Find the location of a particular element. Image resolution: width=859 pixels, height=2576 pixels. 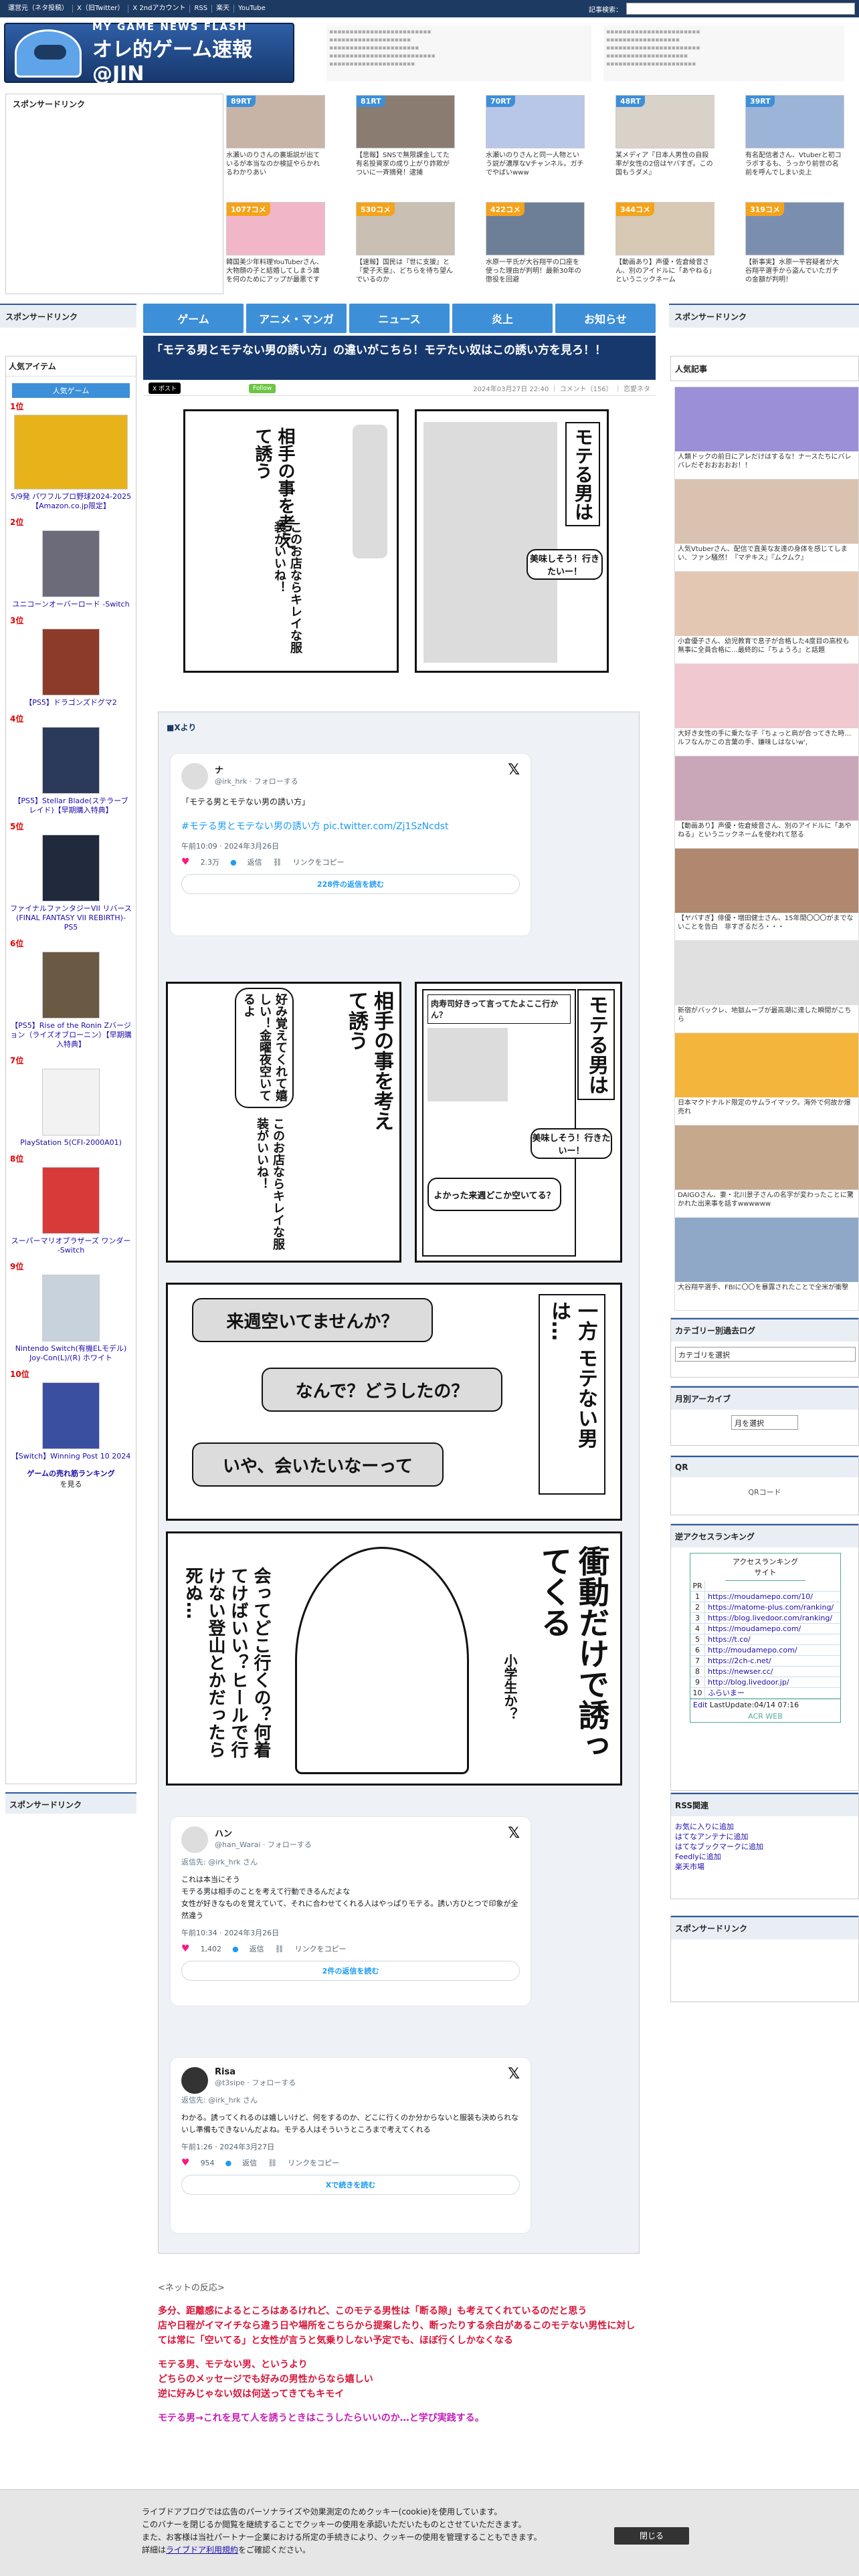

ranking-item: 7位 PlayStation 5(CFI-2000A01) is located at coordinates (71, 1101).